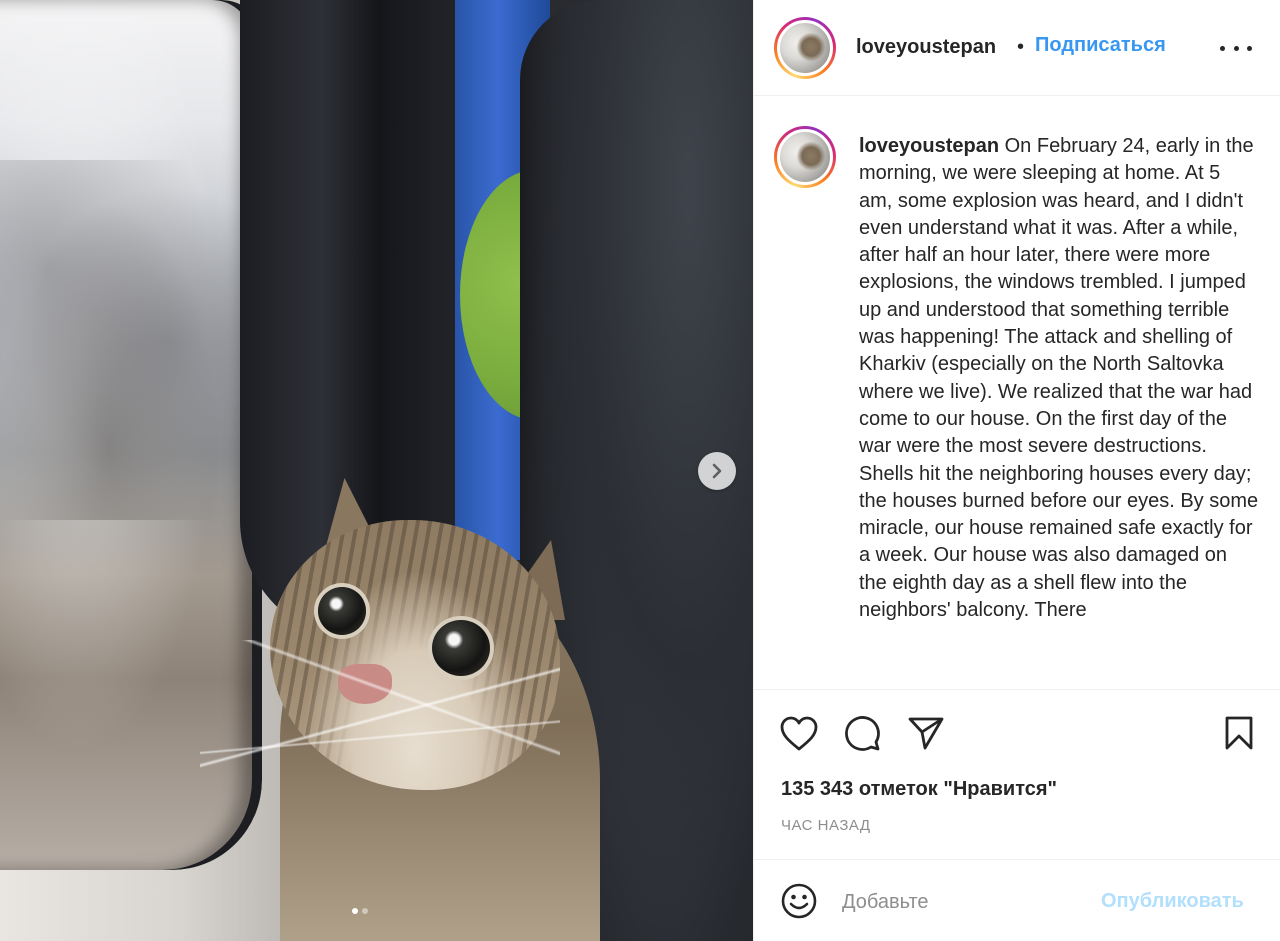 The width and height of the screenshot is (1280, 941). Describe the element at coordinates (805, 157) in the screenshot. I see `caption-avatar` at that location.